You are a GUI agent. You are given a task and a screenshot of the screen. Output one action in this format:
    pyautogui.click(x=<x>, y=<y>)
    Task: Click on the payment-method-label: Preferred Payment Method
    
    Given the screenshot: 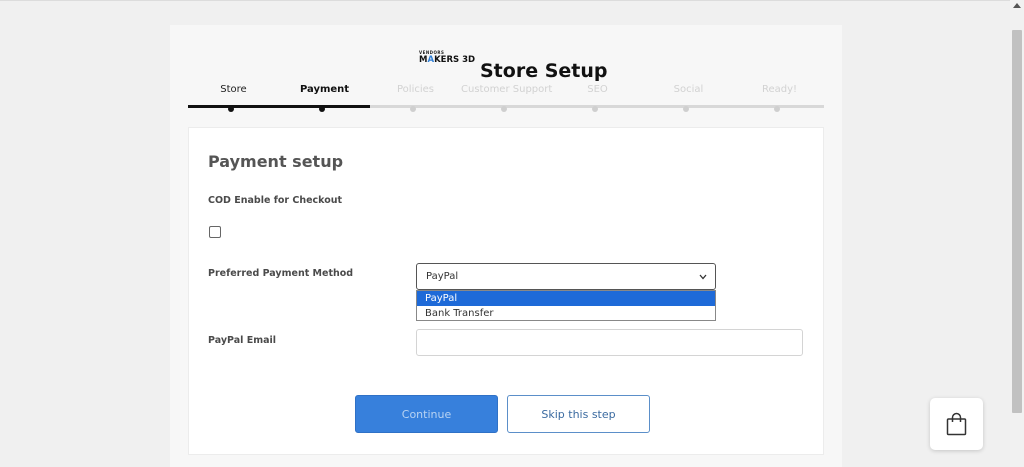 What is the action you would take?
    pyautogui.click(x=281, y=273)
    